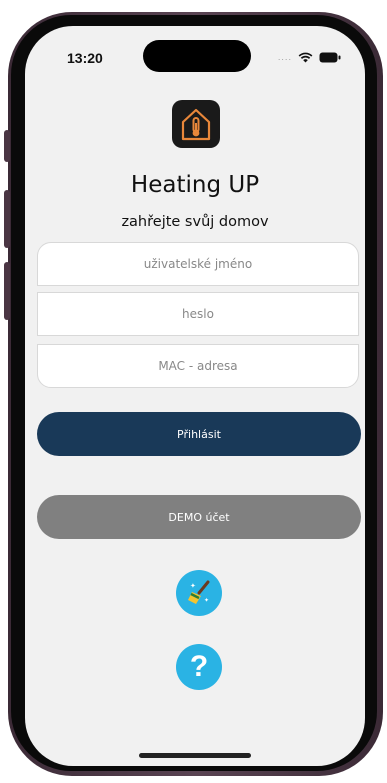 The height and width of the screenshot is (783, 387). Describe the element at coordinates (195, 222) in the screenshot. I see `app-subtitle: zahřejte svůj domov` at that location.